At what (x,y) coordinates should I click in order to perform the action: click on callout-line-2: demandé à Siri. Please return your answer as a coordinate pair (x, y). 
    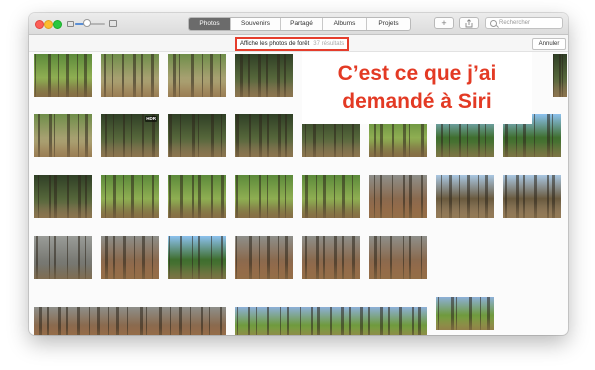
    Looking at the image, I should click on (417, 101).